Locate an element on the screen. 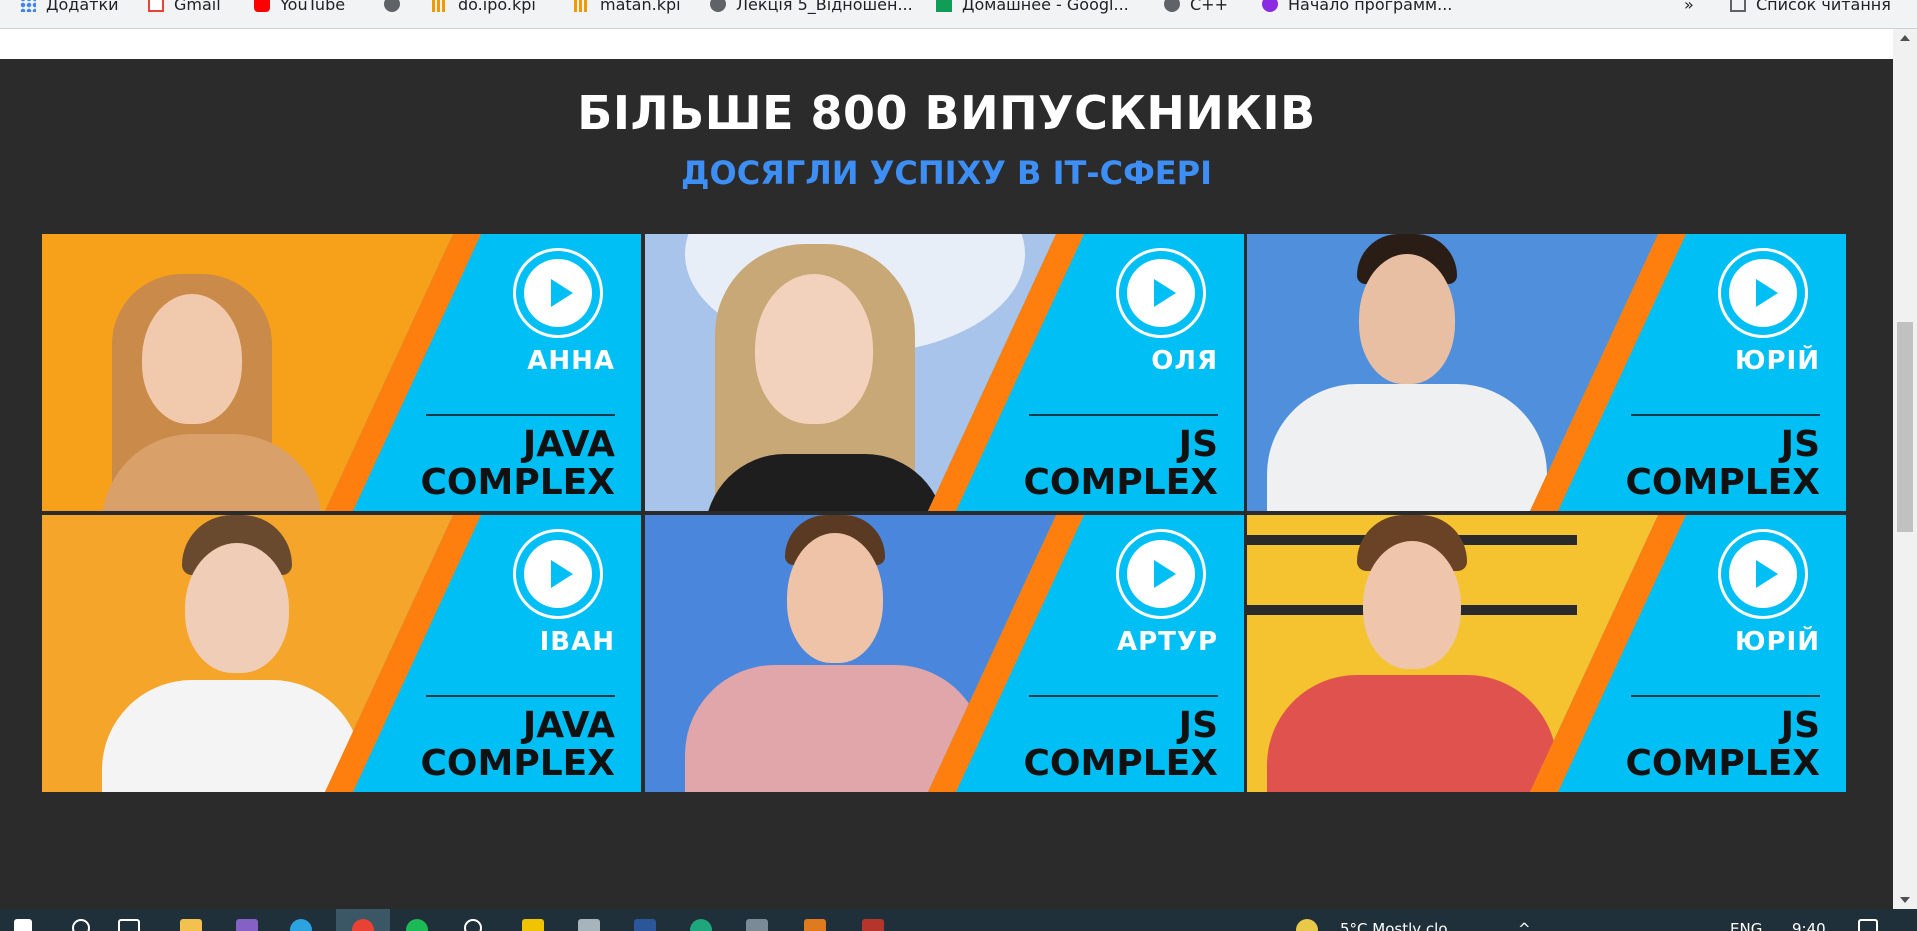  reading-list-icon is located at coordinates (1738, 6).